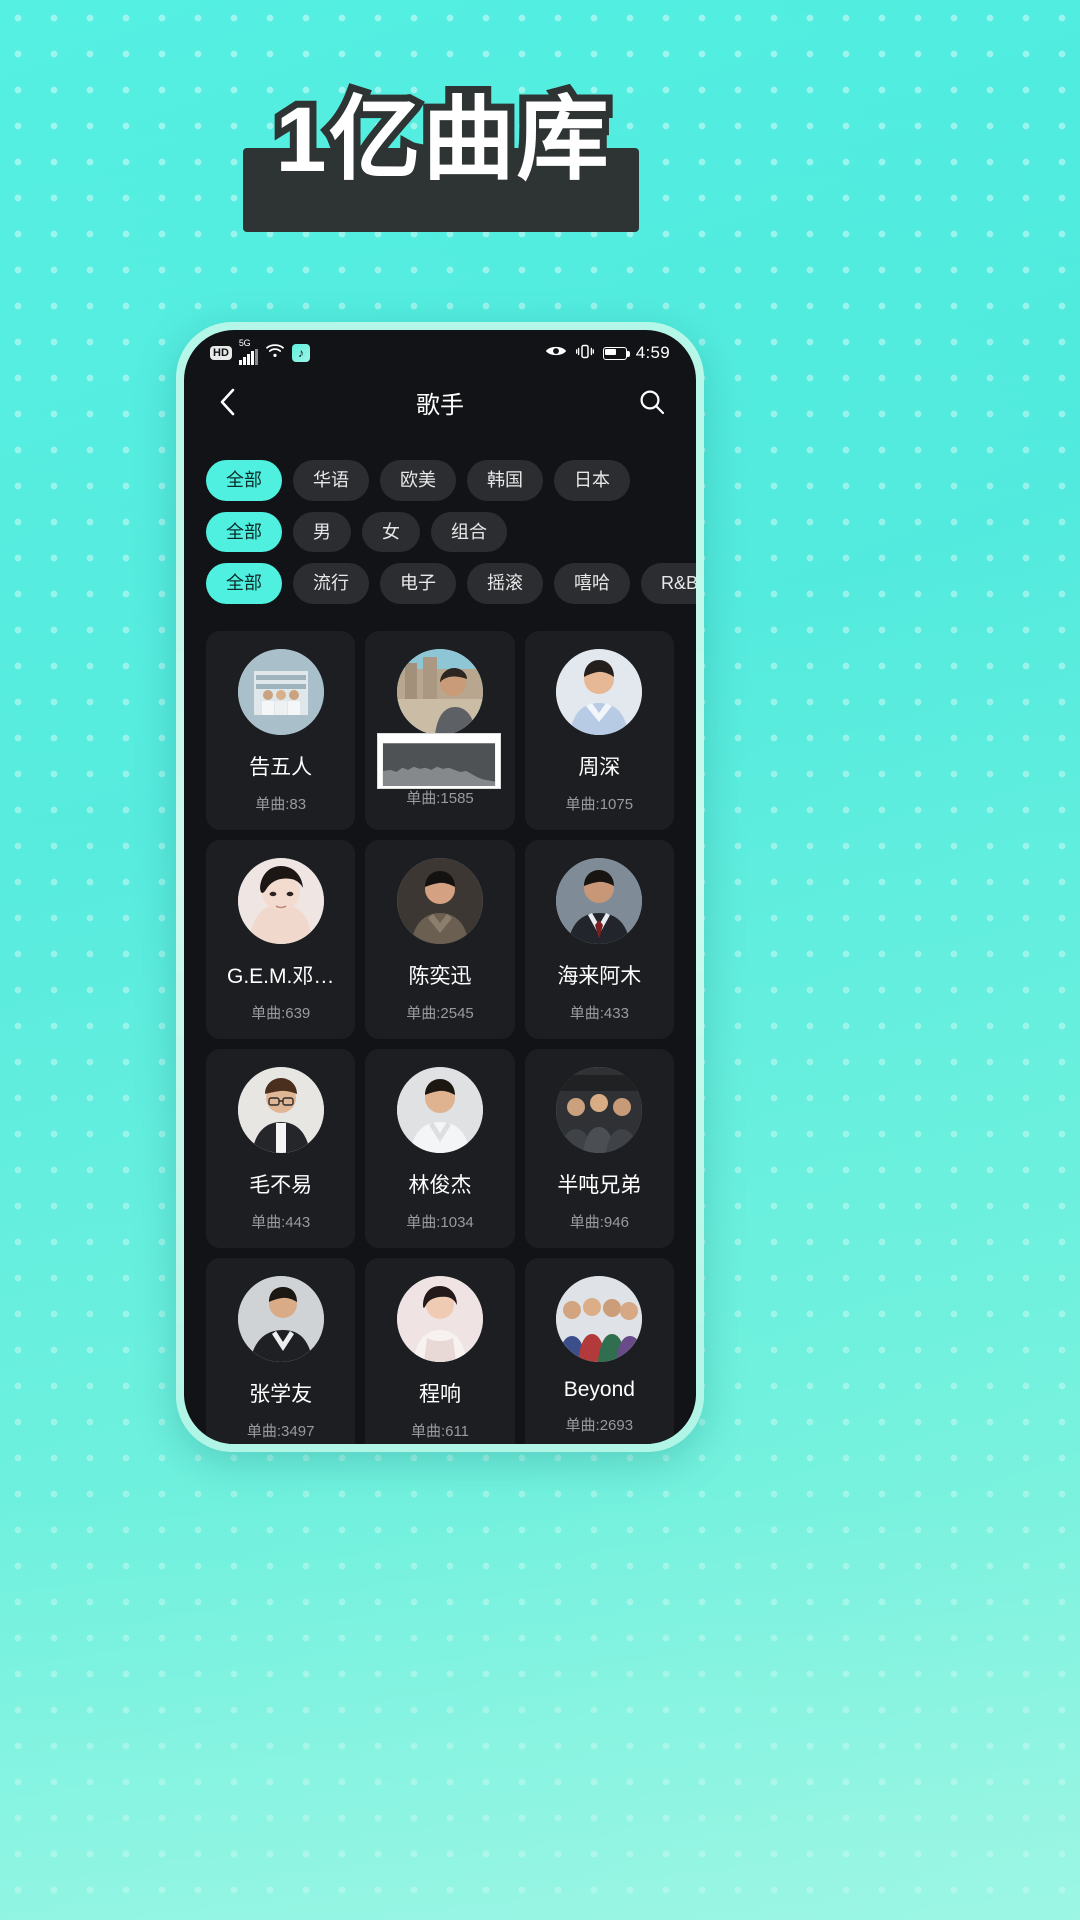  I want to click on search-icon, so click(652, 402).